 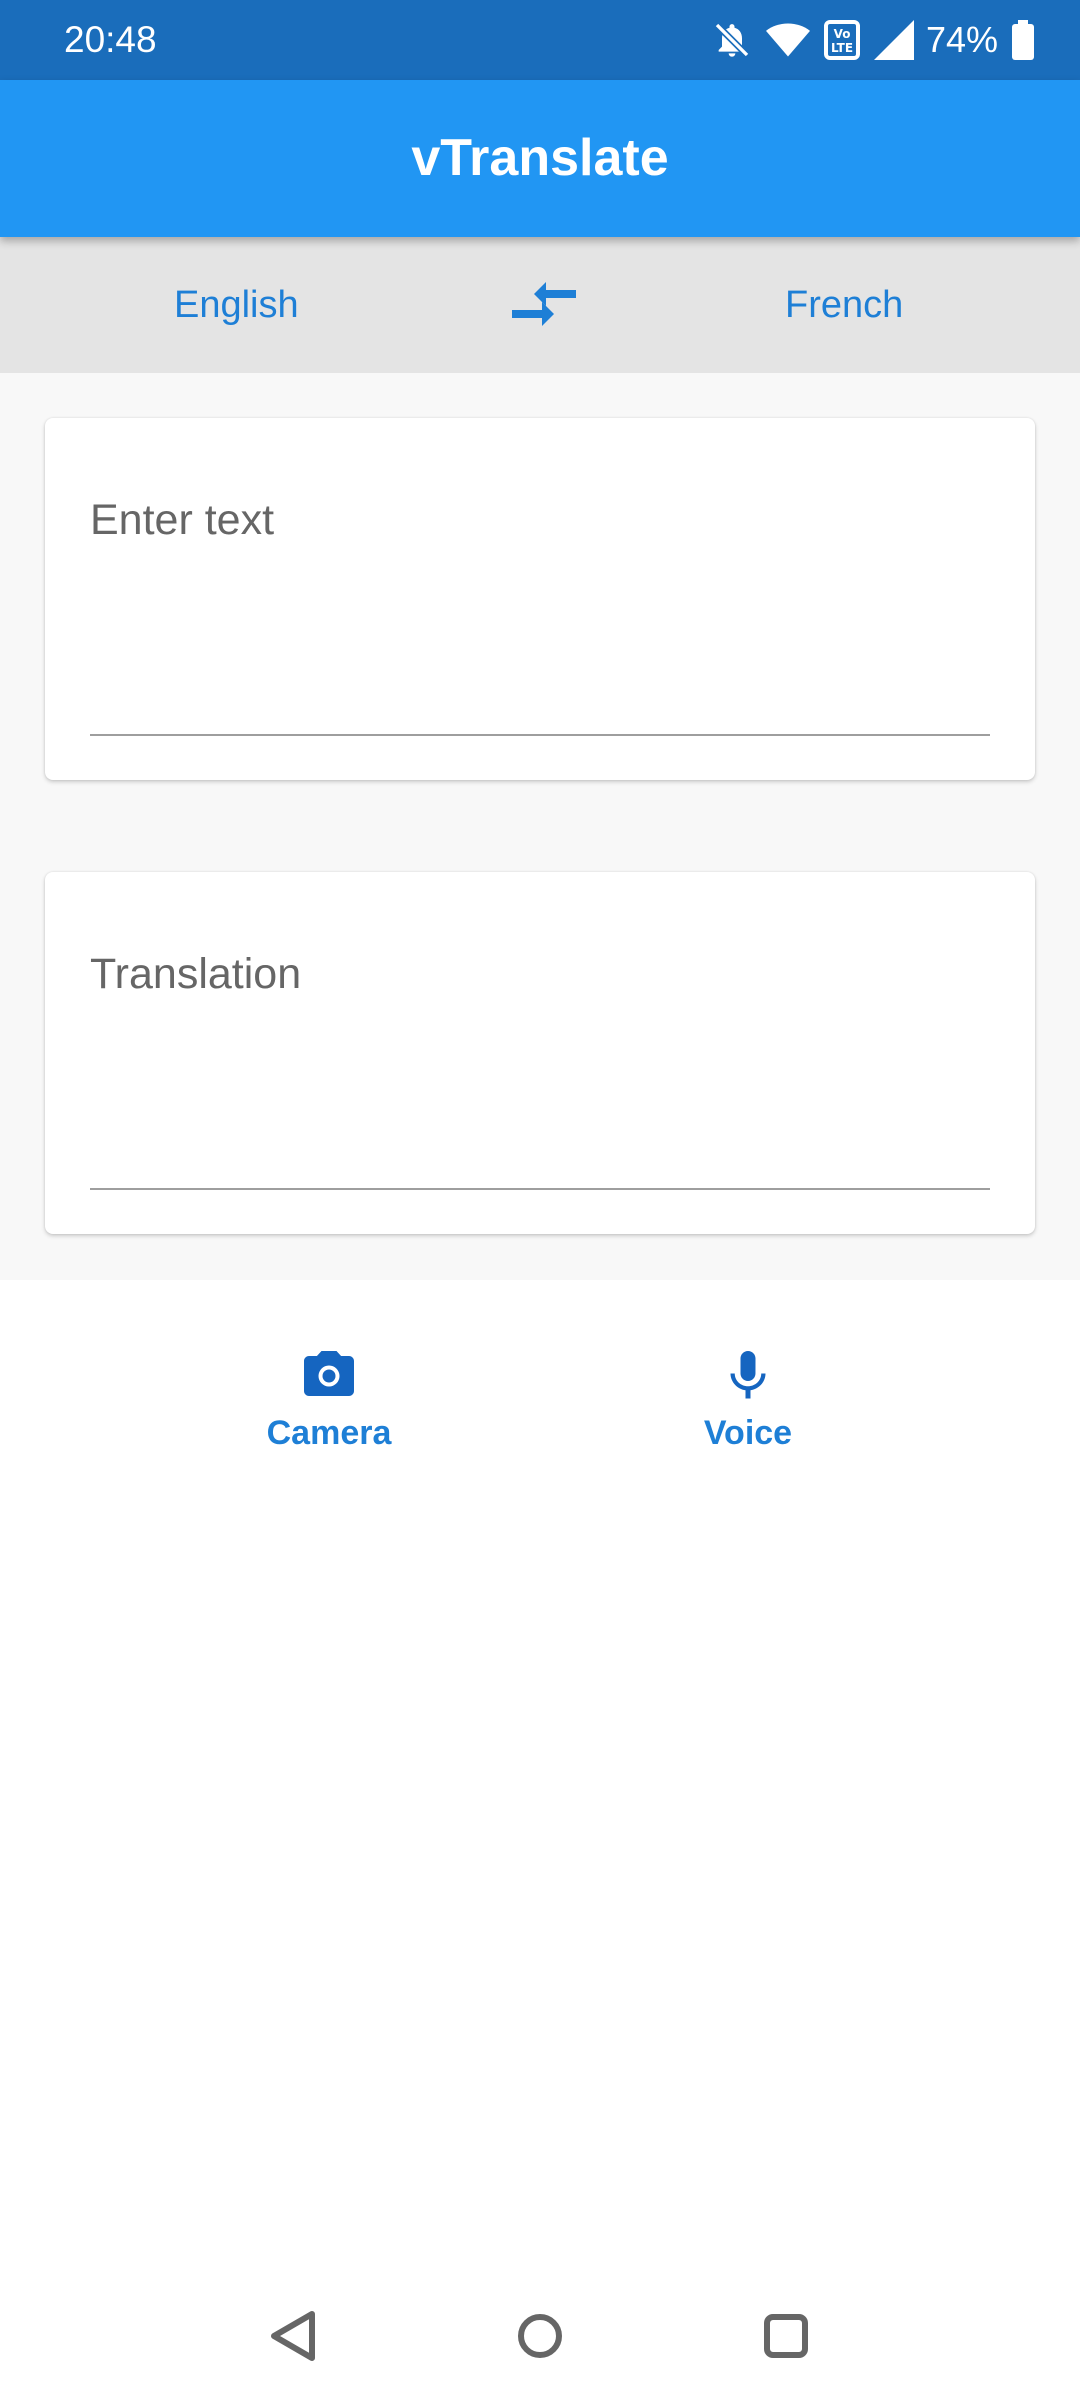 I want to click on battery-percent: 74%, so click(x=961, y=39).